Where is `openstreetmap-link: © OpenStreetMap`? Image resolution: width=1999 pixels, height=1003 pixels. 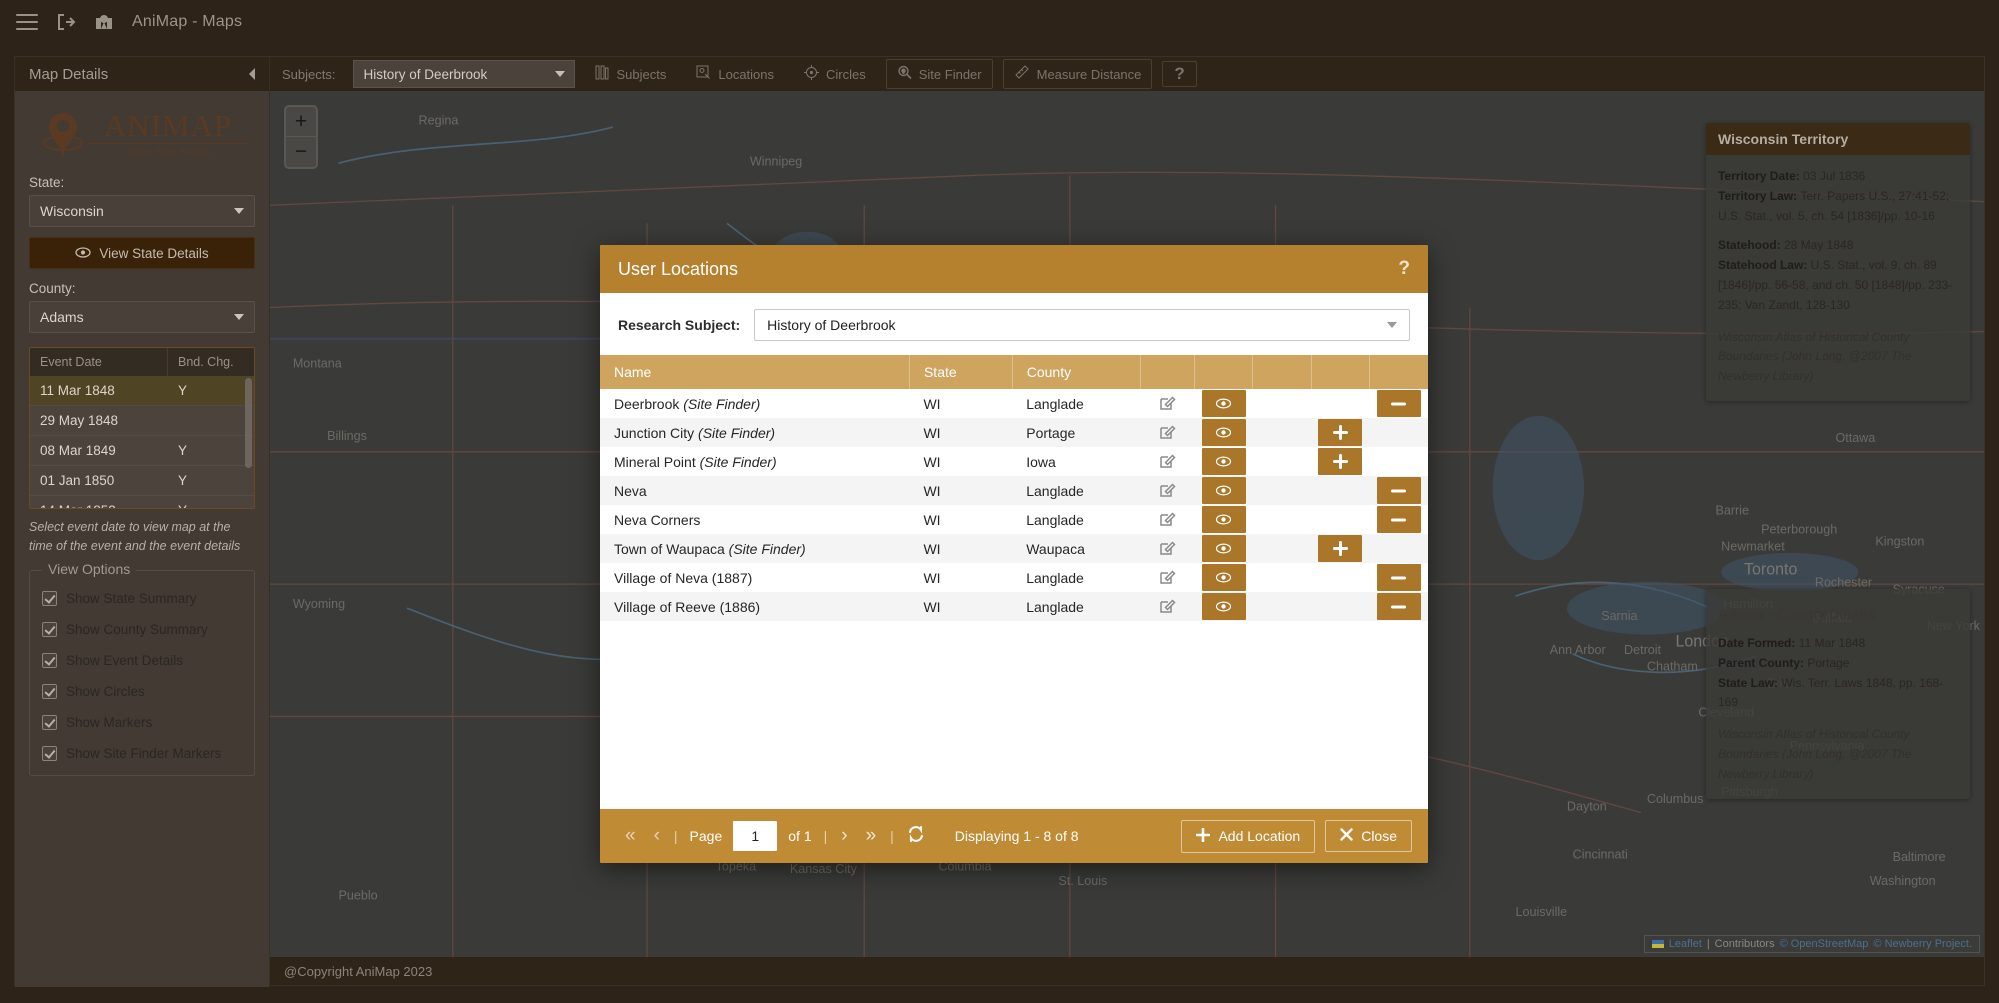
openstreetmap-link: © OpenStreetMap is located at coordinates (1824, 944).